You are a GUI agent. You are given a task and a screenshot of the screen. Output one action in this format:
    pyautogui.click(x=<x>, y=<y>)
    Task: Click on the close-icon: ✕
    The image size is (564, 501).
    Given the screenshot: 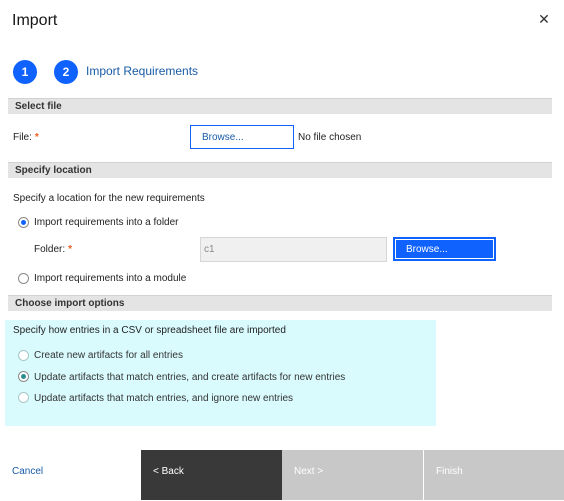 What is the action you would take?
    pyautogui.click(x=544, y=19)
    